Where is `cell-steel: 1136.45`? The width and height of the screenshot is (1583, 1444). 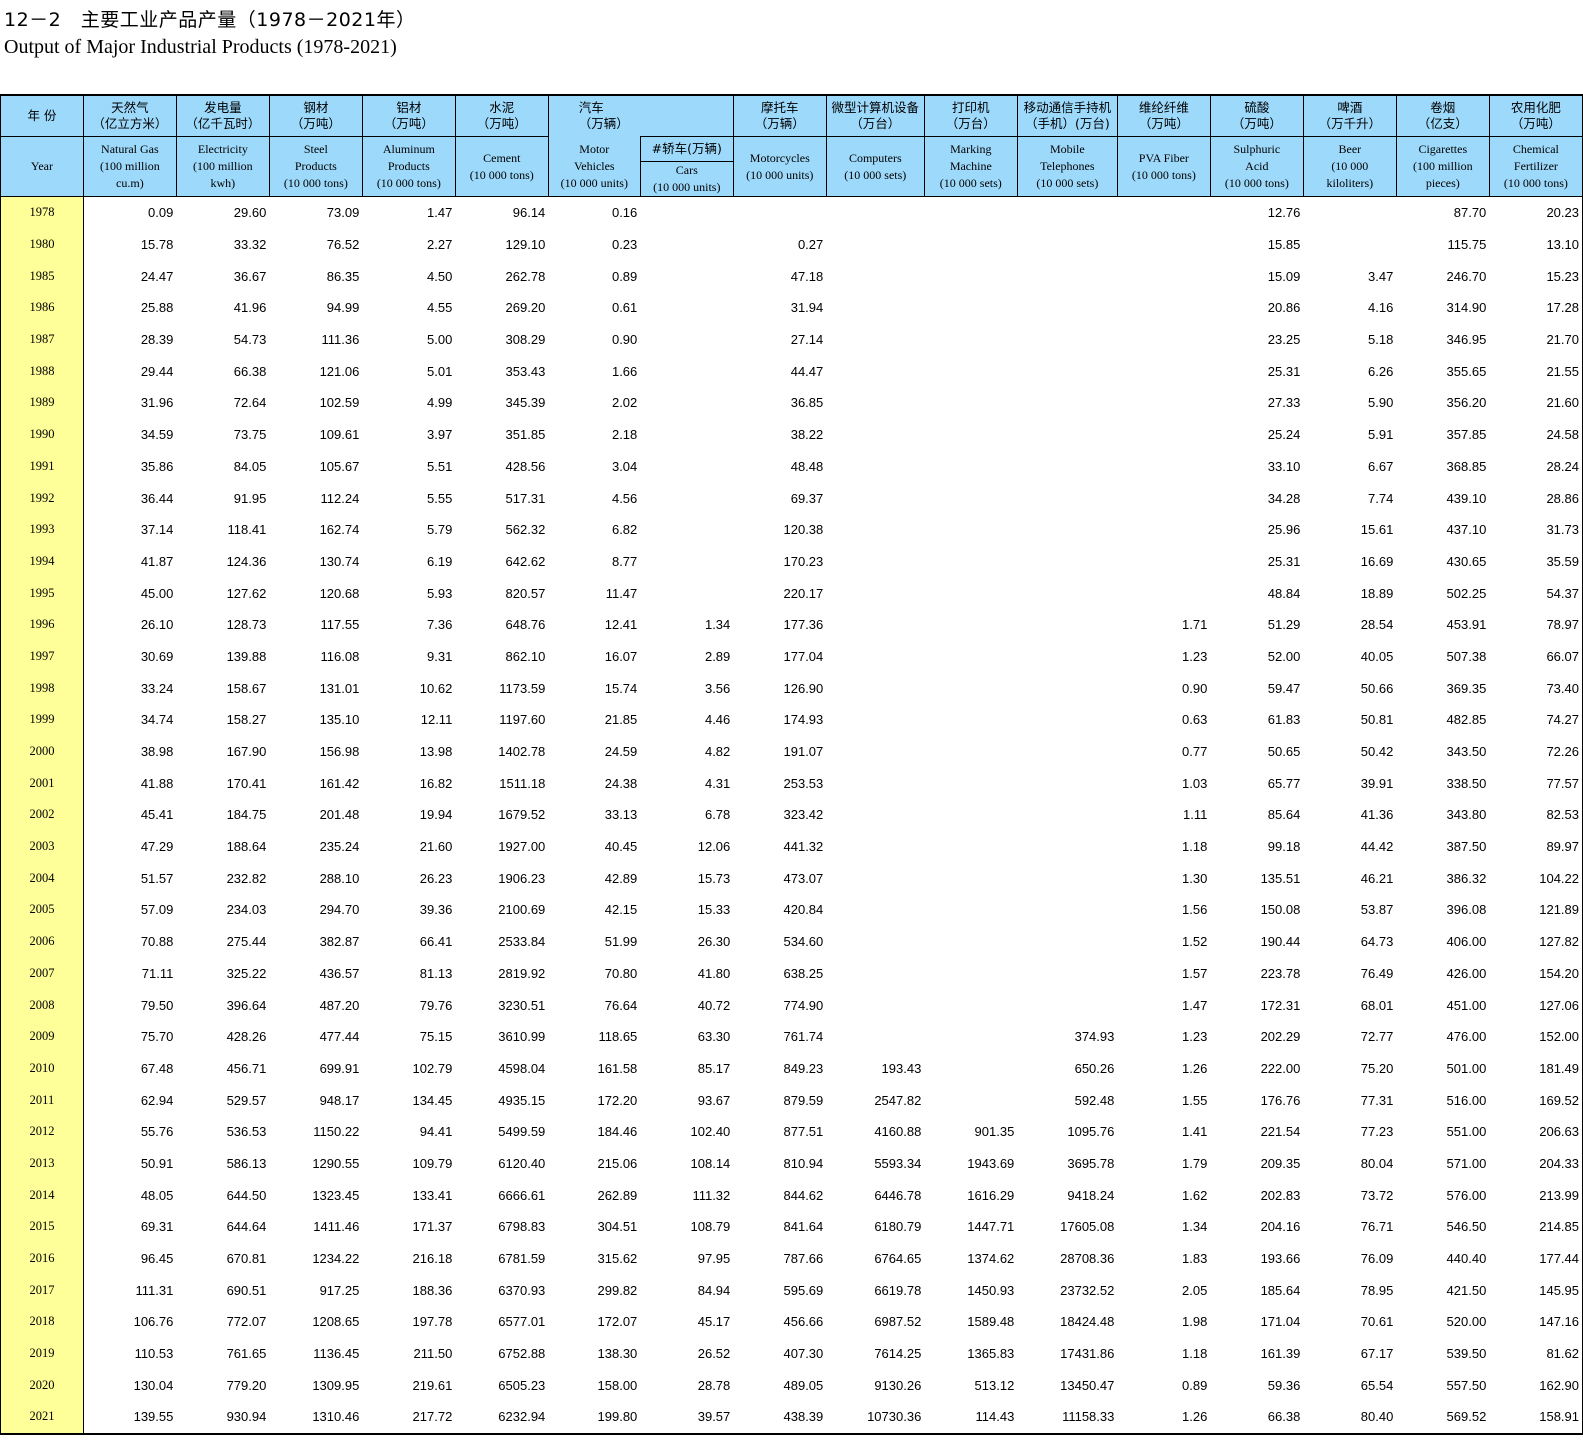 cell-steel: 1136.45 is located at coordinates (336, 1354).